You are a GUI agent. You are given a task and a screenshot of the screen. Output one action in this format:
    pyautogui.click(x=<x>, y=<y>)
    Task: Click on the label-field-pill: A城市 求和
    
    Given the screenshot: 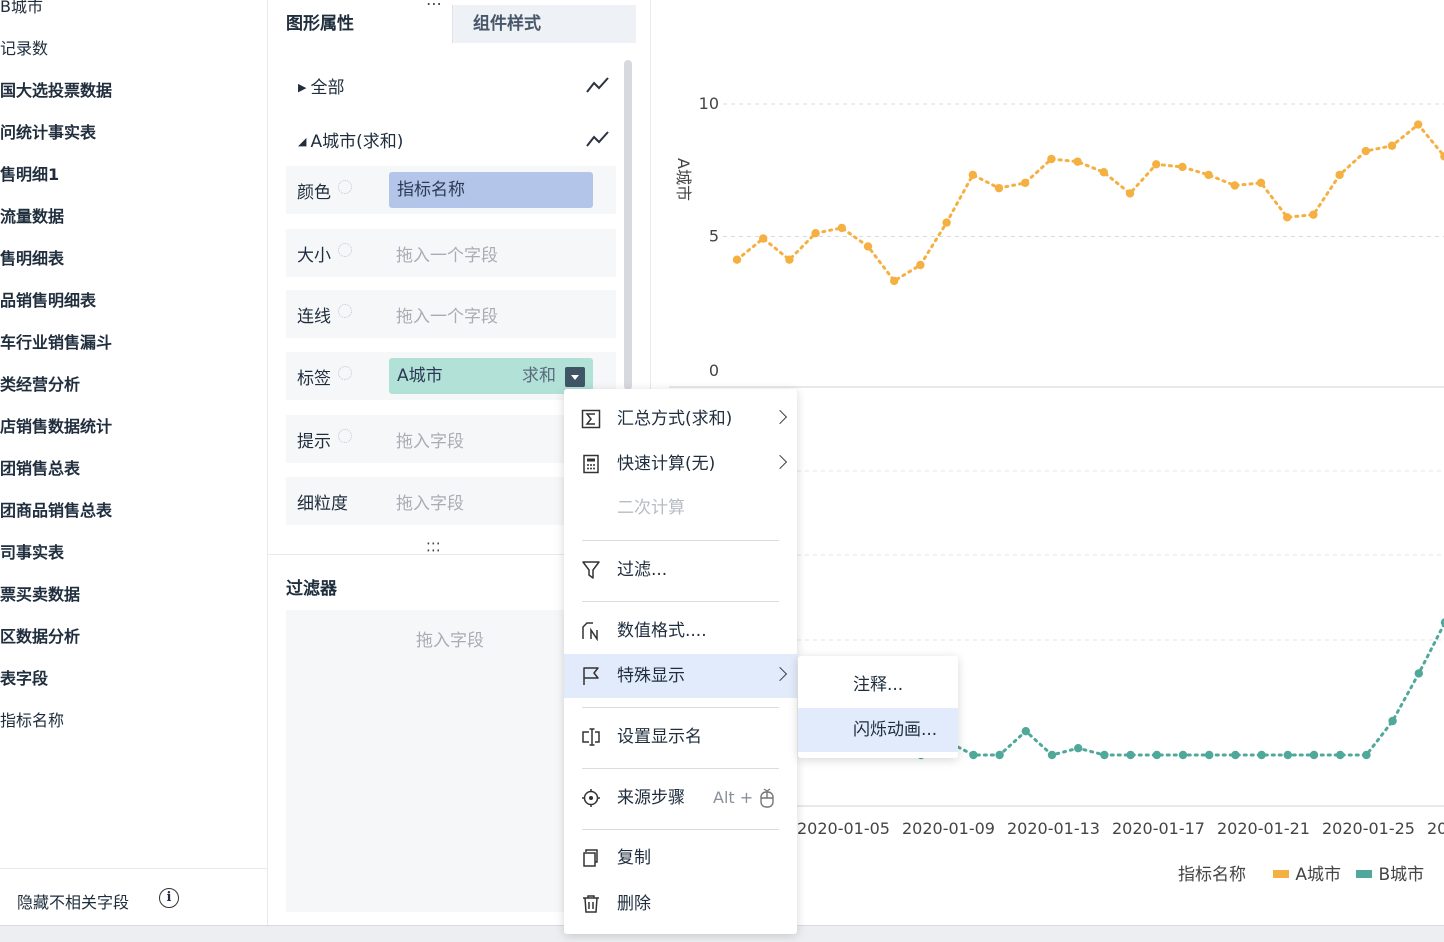 What is the action you would take?
    pyautogui.click(x=491, y=376)
    